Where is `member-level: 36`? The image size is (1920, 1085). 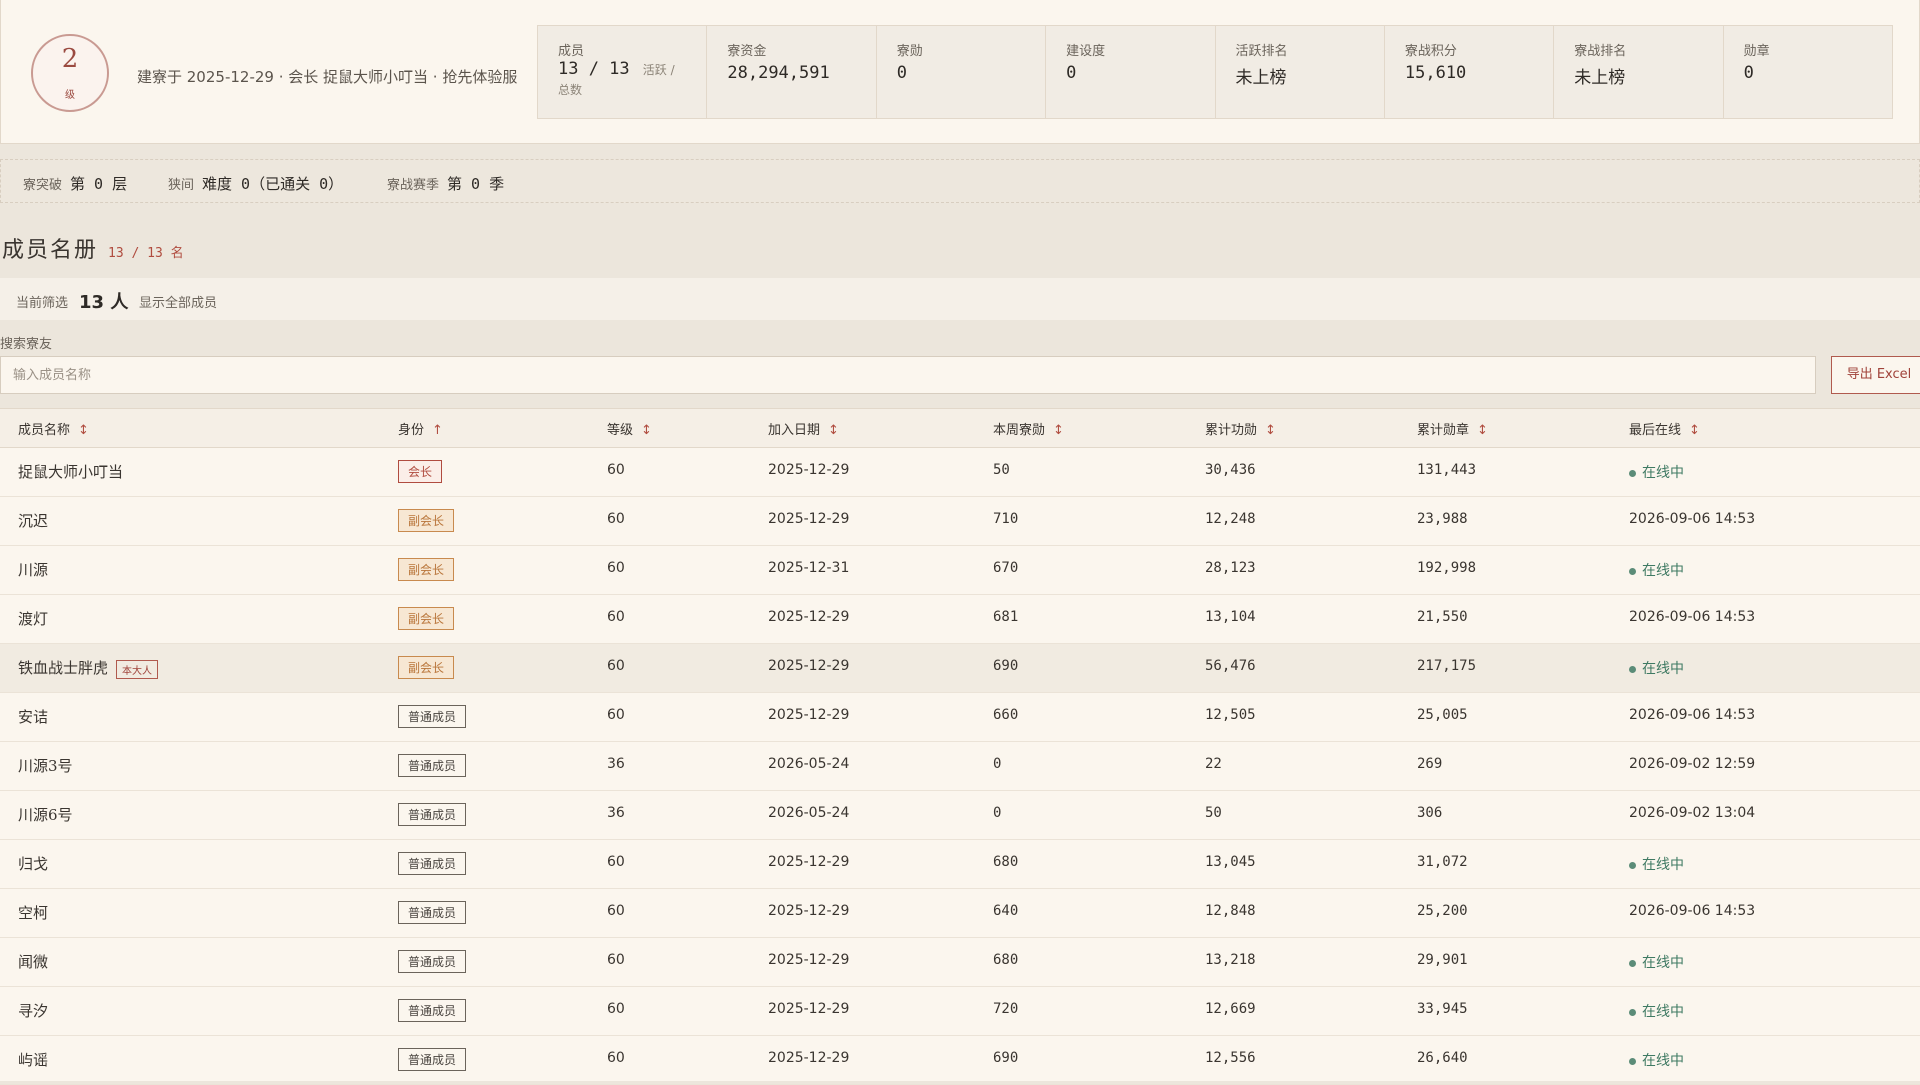
member-level: 36 is located at coordinates (616, 764).